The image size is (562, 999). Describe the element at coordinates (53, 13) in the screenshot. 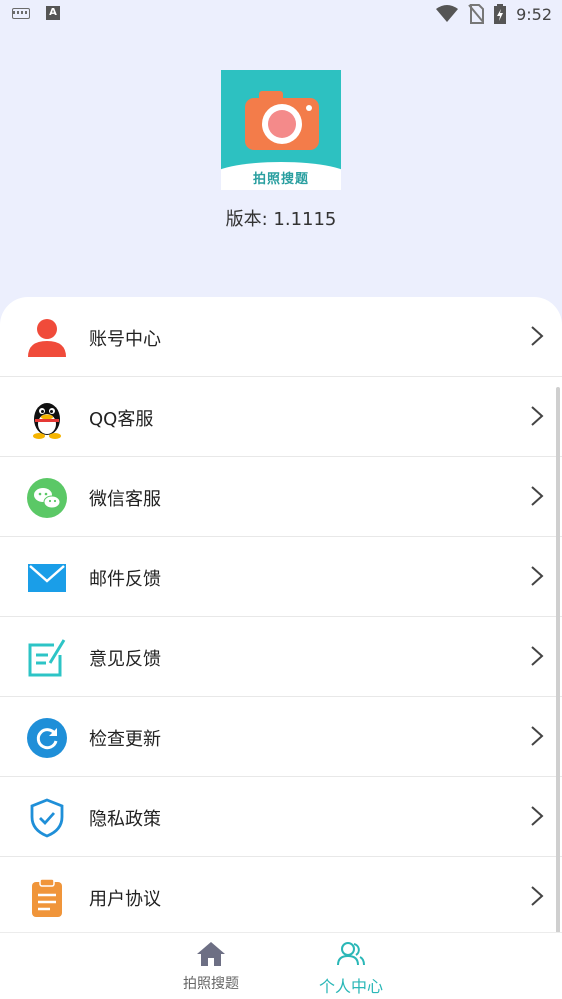

I see `a-icon: A` at that location.